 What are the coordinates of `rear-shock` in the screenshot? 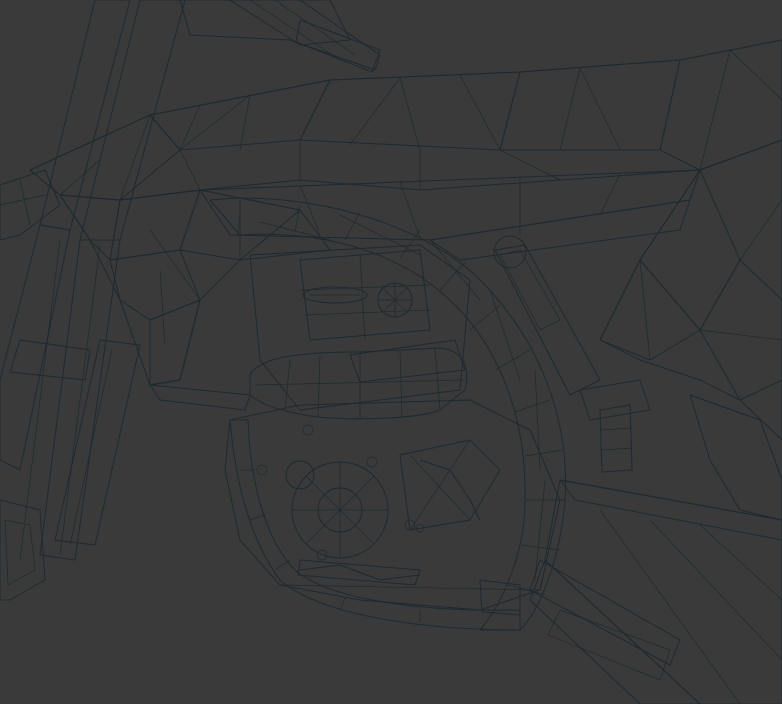 It's located at (572, 354).